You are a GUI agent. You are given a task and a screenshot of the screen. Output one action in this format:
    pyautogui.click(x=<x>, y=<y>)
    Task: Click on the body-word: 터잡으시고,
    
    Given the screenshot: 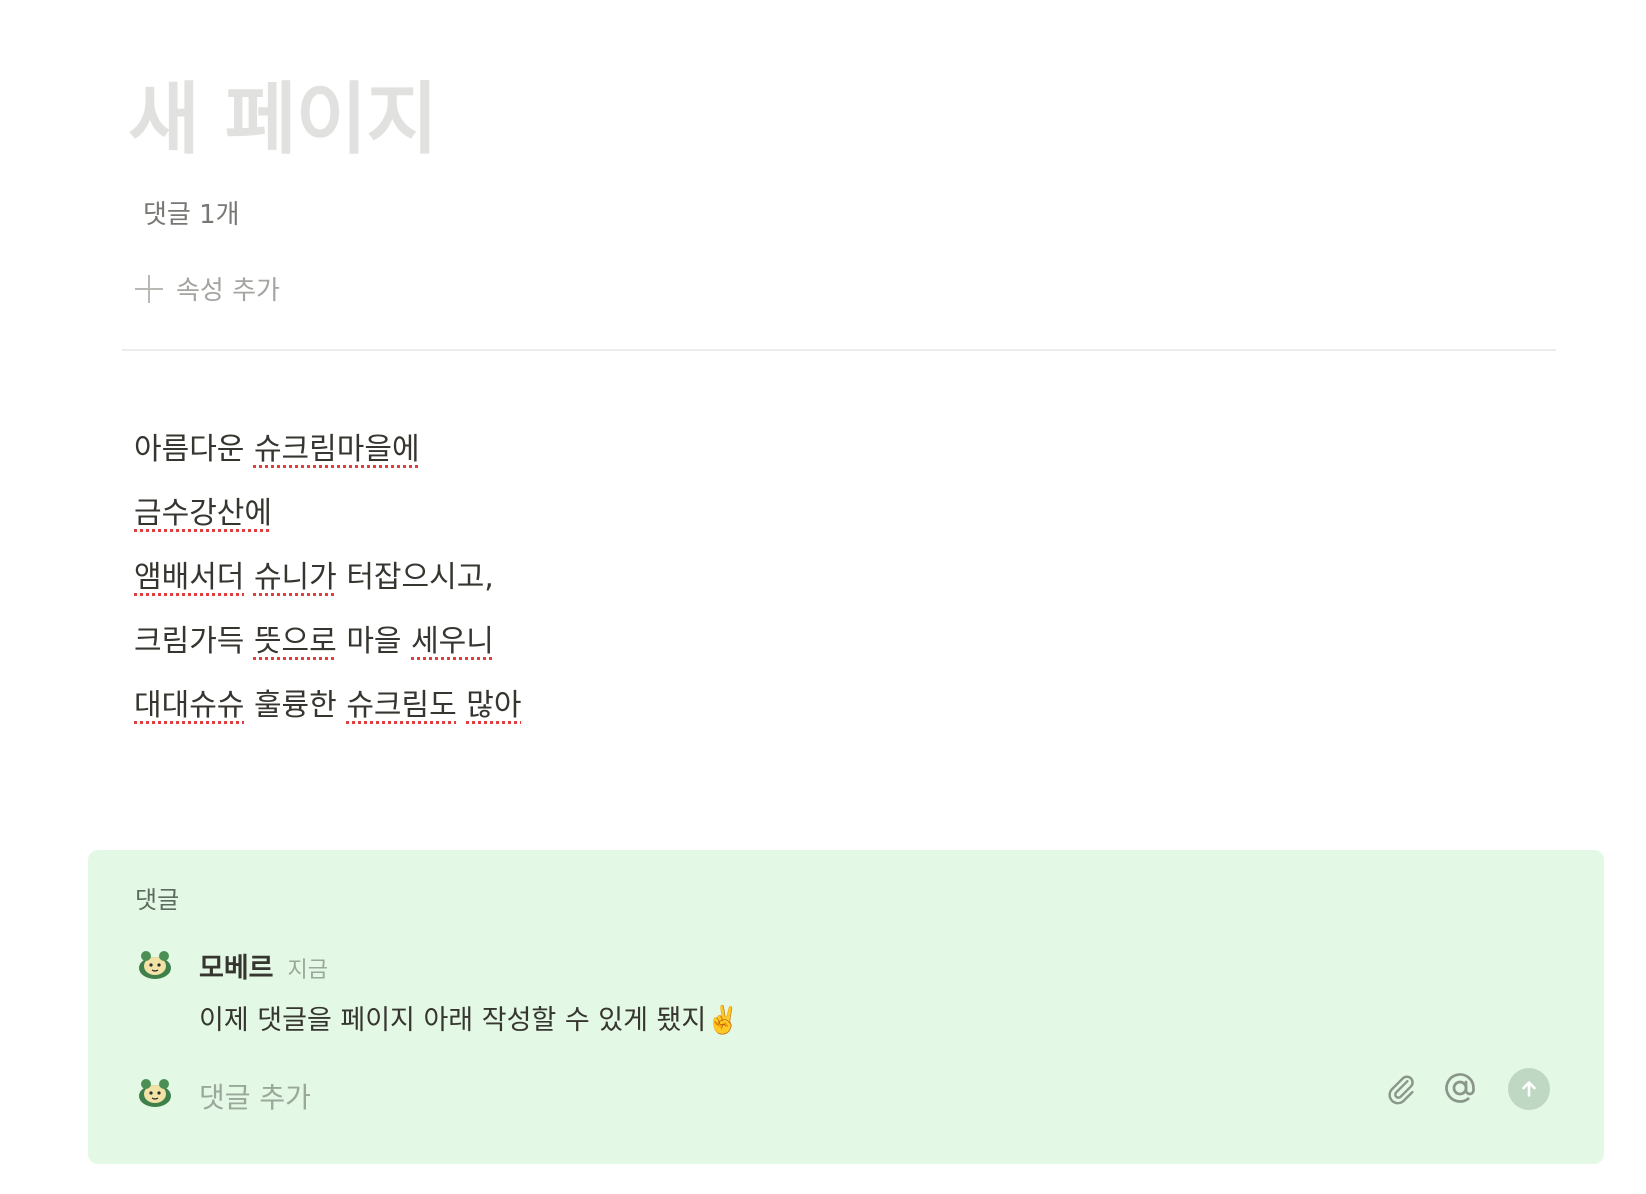 What is the action you would take?
    pyautogui.click(x=420, y=577)
    